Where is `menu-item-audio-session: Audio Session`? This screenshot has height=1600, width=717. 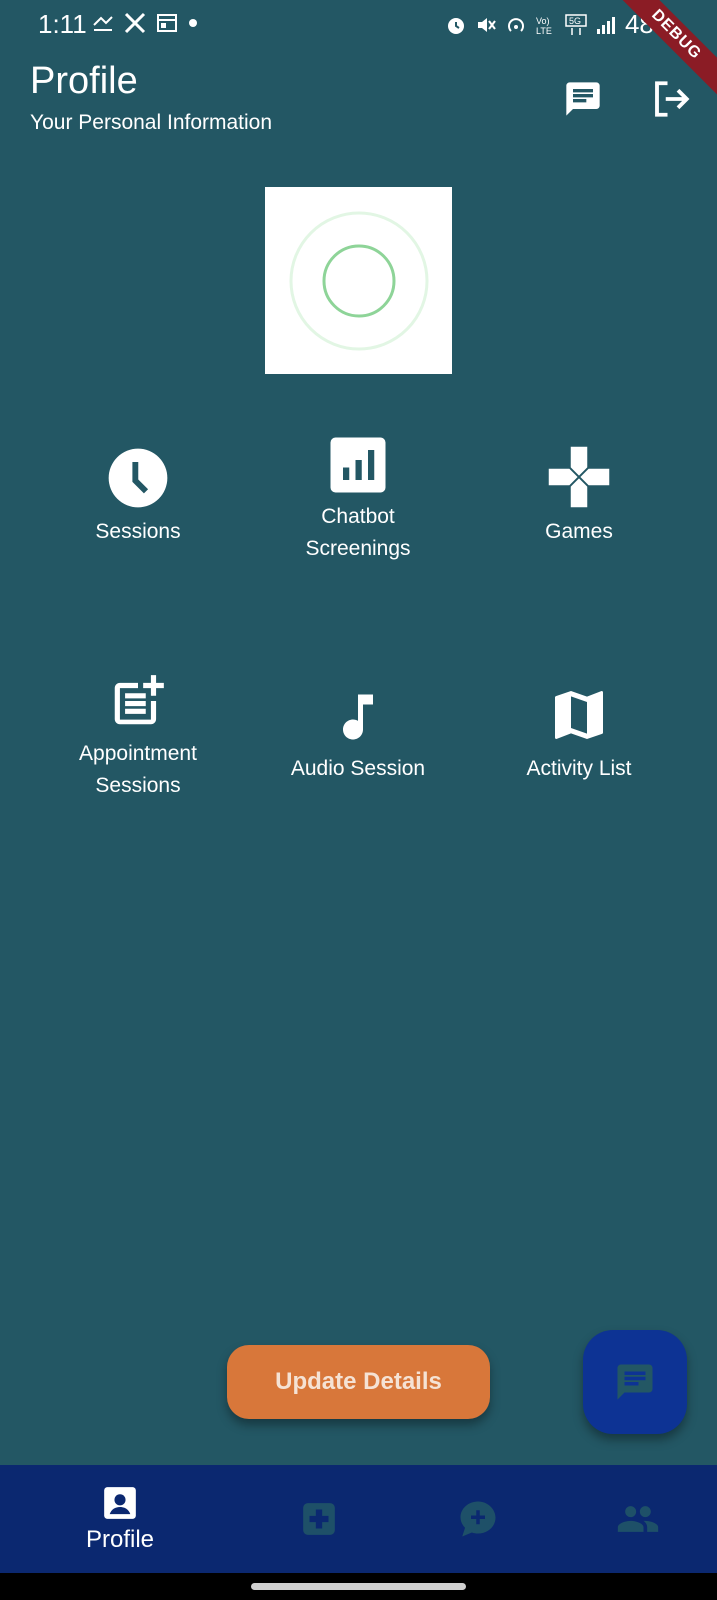
menu-item-audio-session: Audio Session is located at coordinates (358, 727).